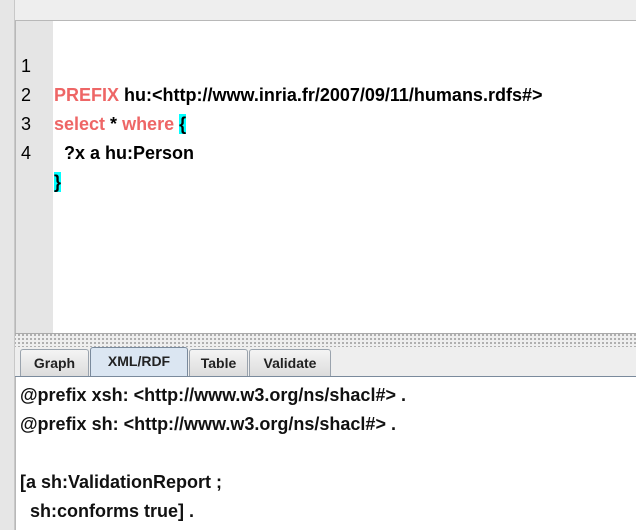  Describe the element at coordinates (26, 153) in the screenshot. I see `line-number: 4` at that location.